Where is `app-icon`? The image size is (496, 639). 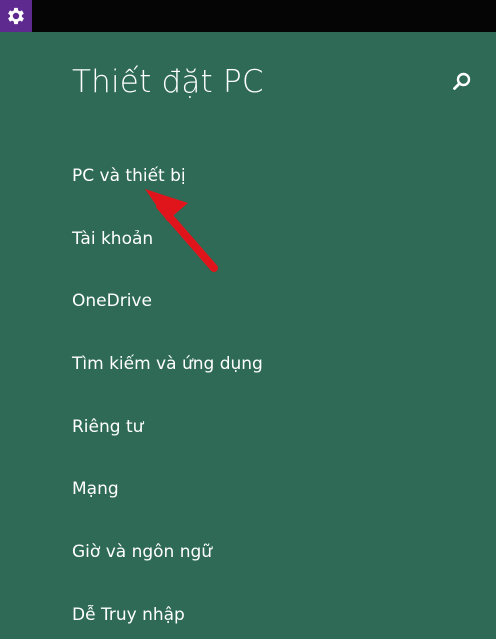
app-icon is located at coordinates (16, 16).